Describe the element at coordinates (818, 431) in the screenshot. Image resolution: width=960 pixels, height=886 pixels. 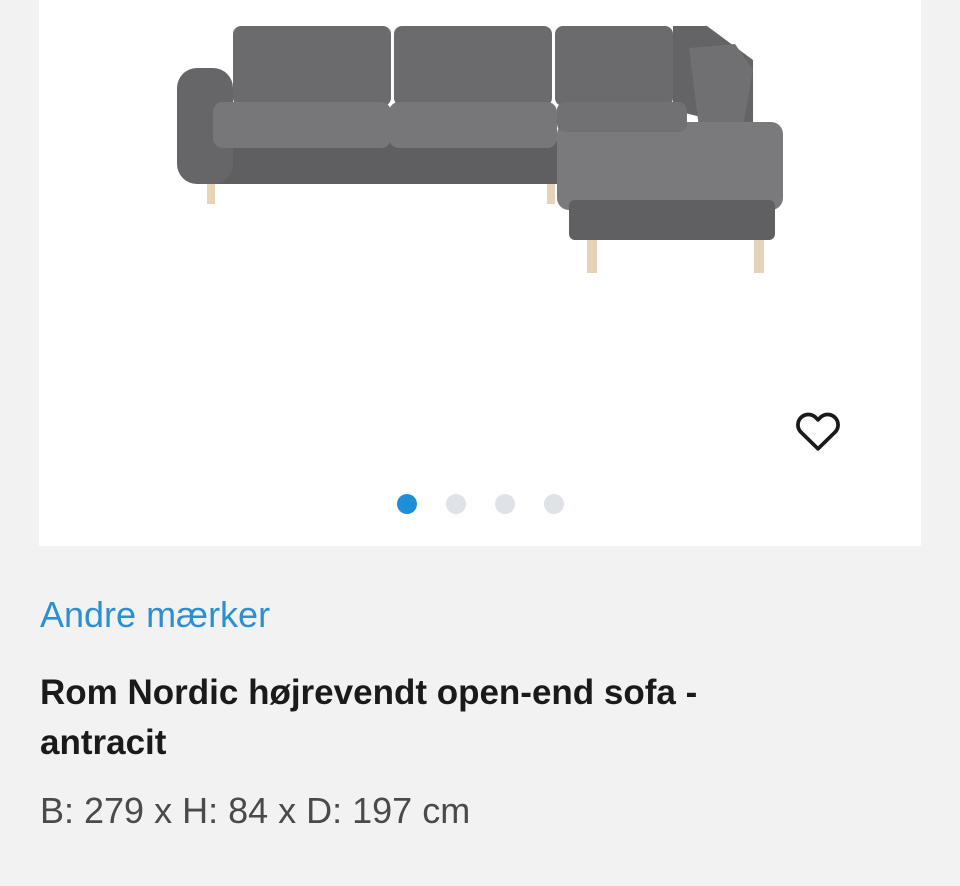
I see `heart-outline-icon` at that location.